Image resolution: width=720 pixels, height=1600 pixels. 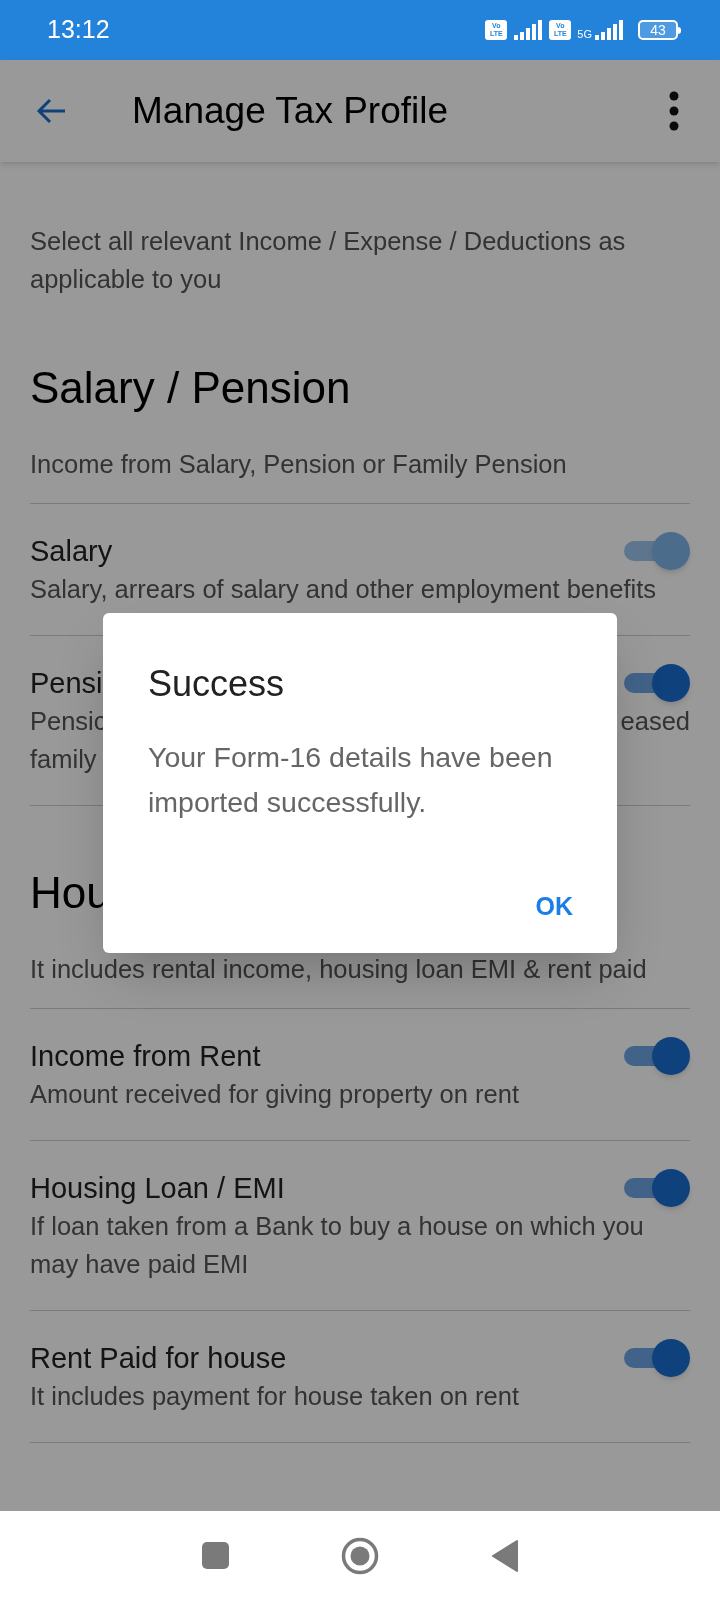 What do you see at coordinates (78, 30) in the screenshot?
I see `status-time: 13:12` at bounding box center [78, 30].